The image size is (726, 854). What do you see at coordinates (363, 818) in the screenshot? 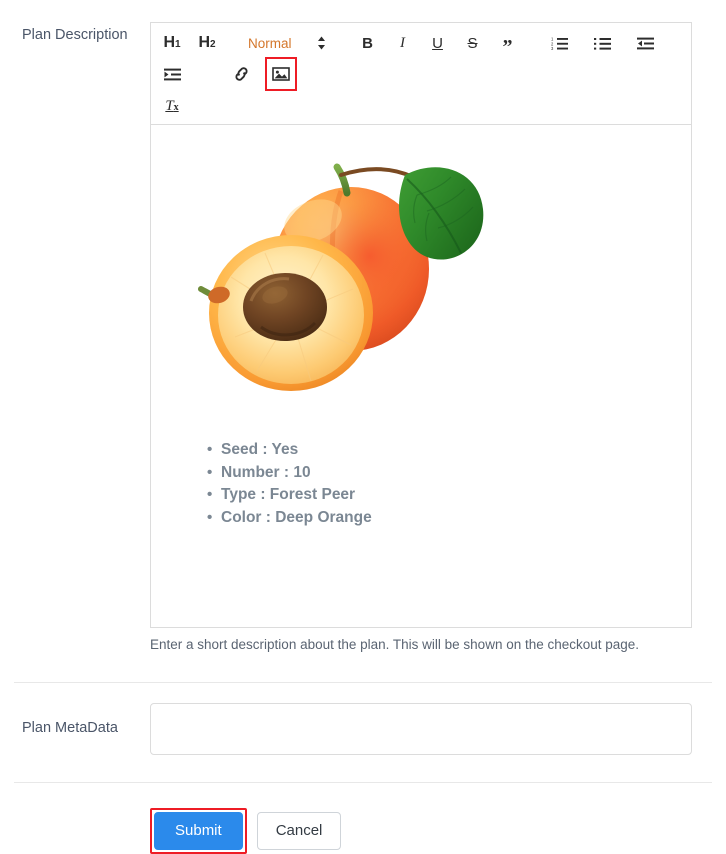
I see `form-actions: Submit Cancel` at bounding box center [363, 818].